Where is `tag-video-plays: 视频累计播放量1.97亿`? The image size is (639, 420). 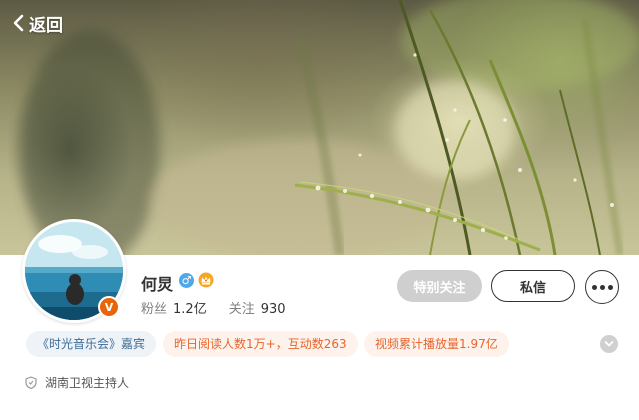 tag-video-plays: 视频累计播放量1.97亿 is located at coordinates (436, 344).